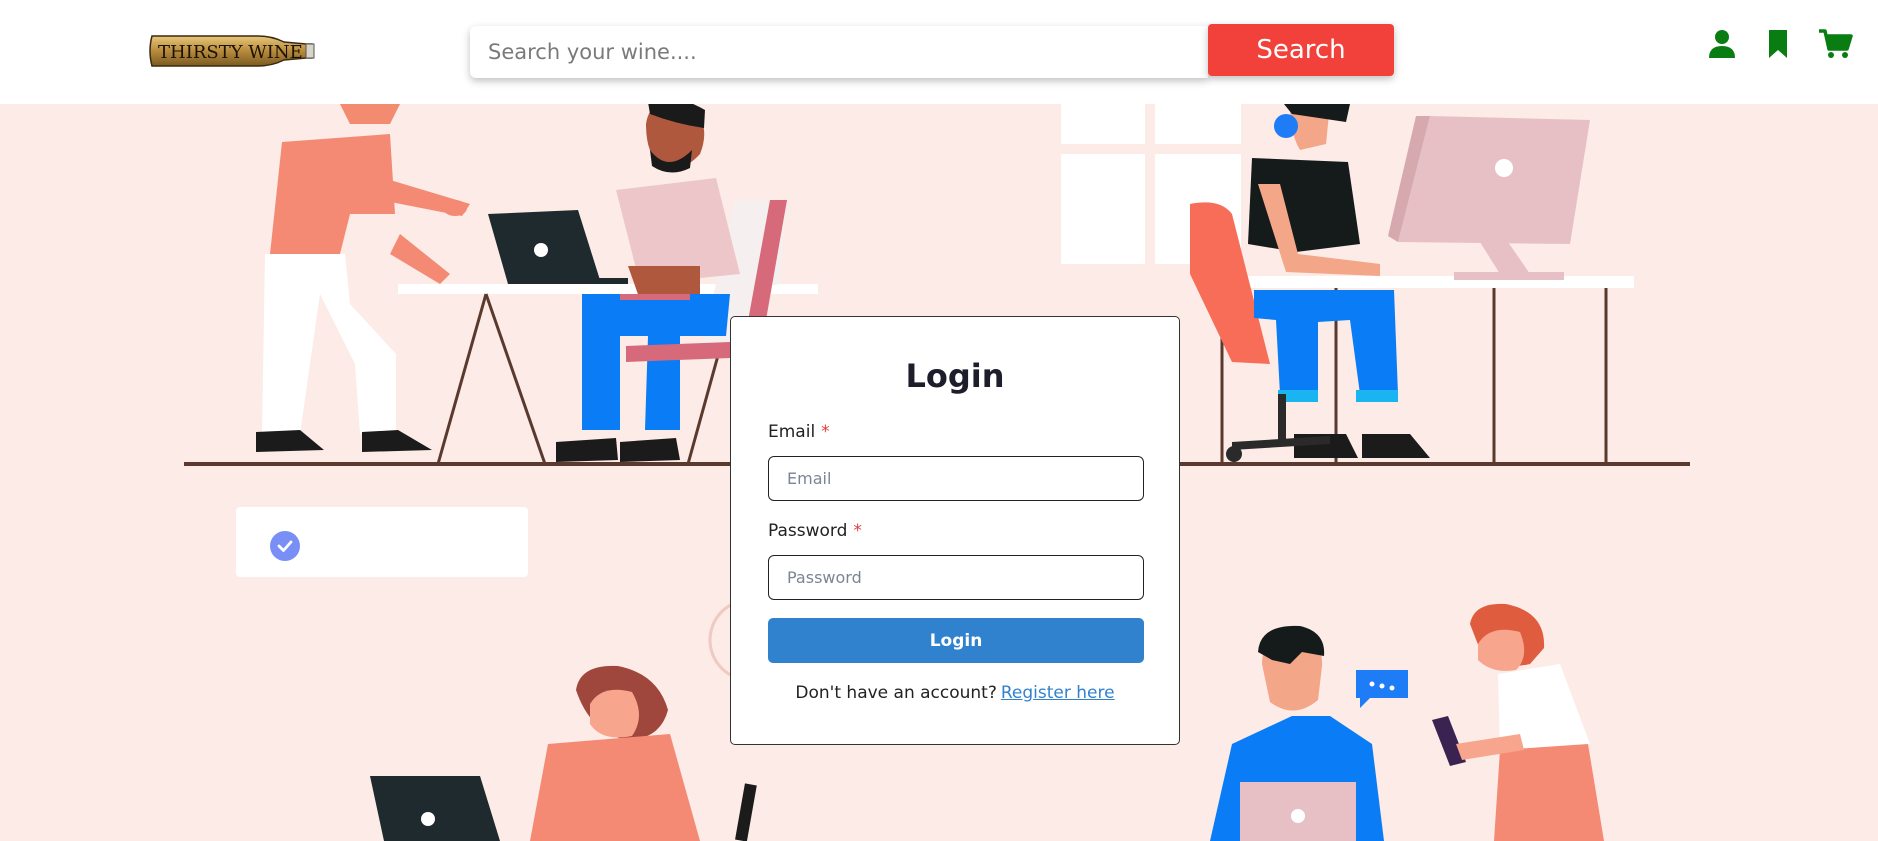 This screenshot has height=841, width=1878. I want to click on password-field, so click(956, 577).